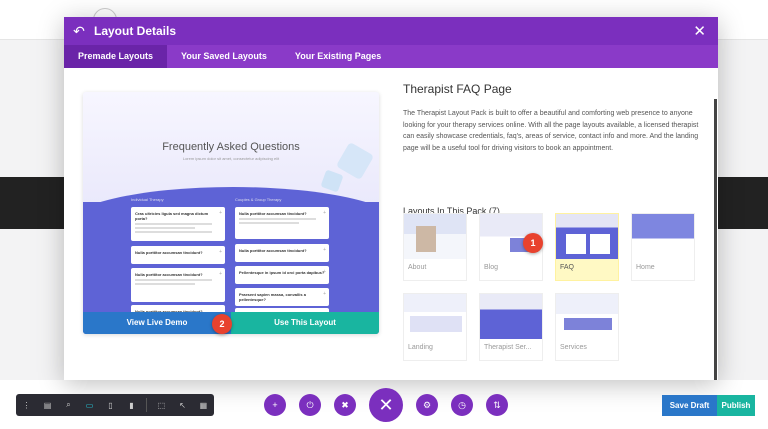  Describe the element at coordinates (497, 405) in the screenshot. I see `sort-icon: ⇅` at that location.